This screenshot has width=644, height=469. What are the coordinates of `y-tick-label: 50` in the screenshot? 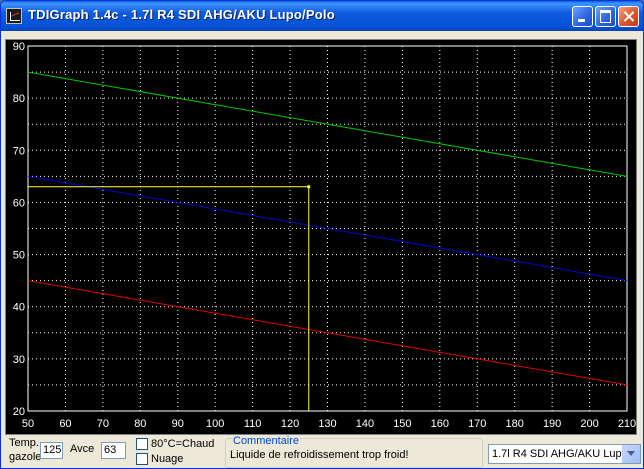 It's located at (19, 256).